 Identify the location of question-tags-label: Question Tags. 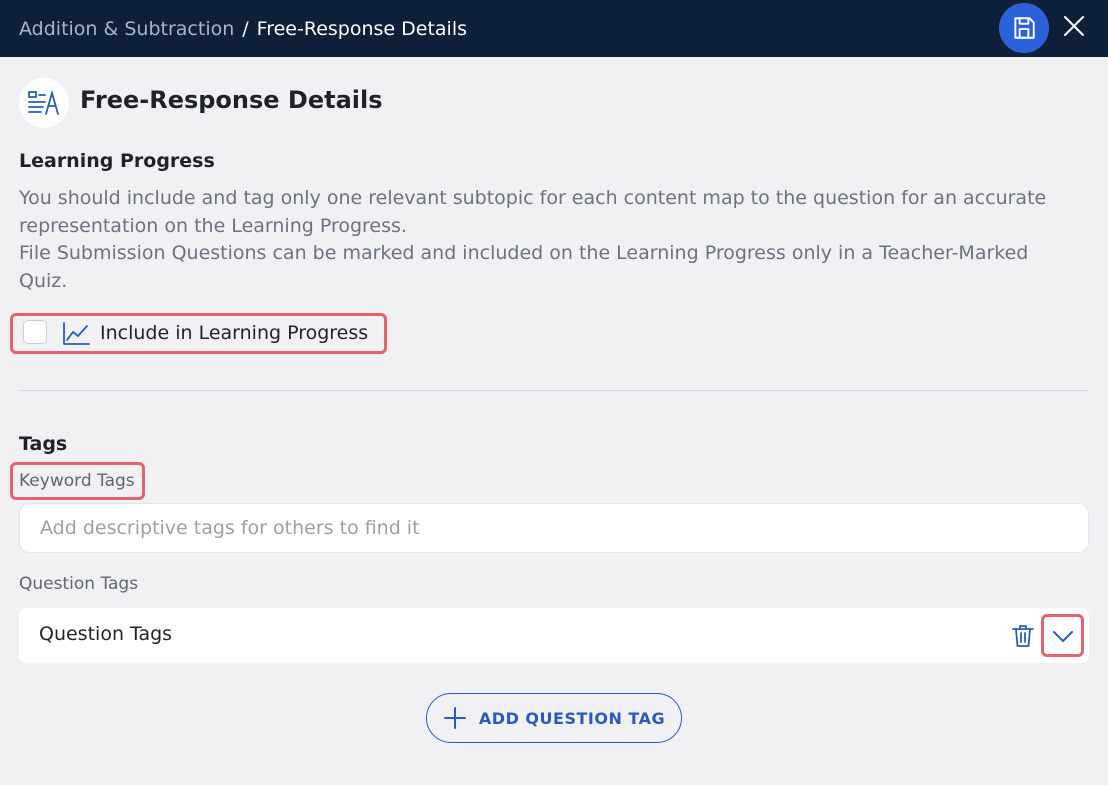
(79, 584).